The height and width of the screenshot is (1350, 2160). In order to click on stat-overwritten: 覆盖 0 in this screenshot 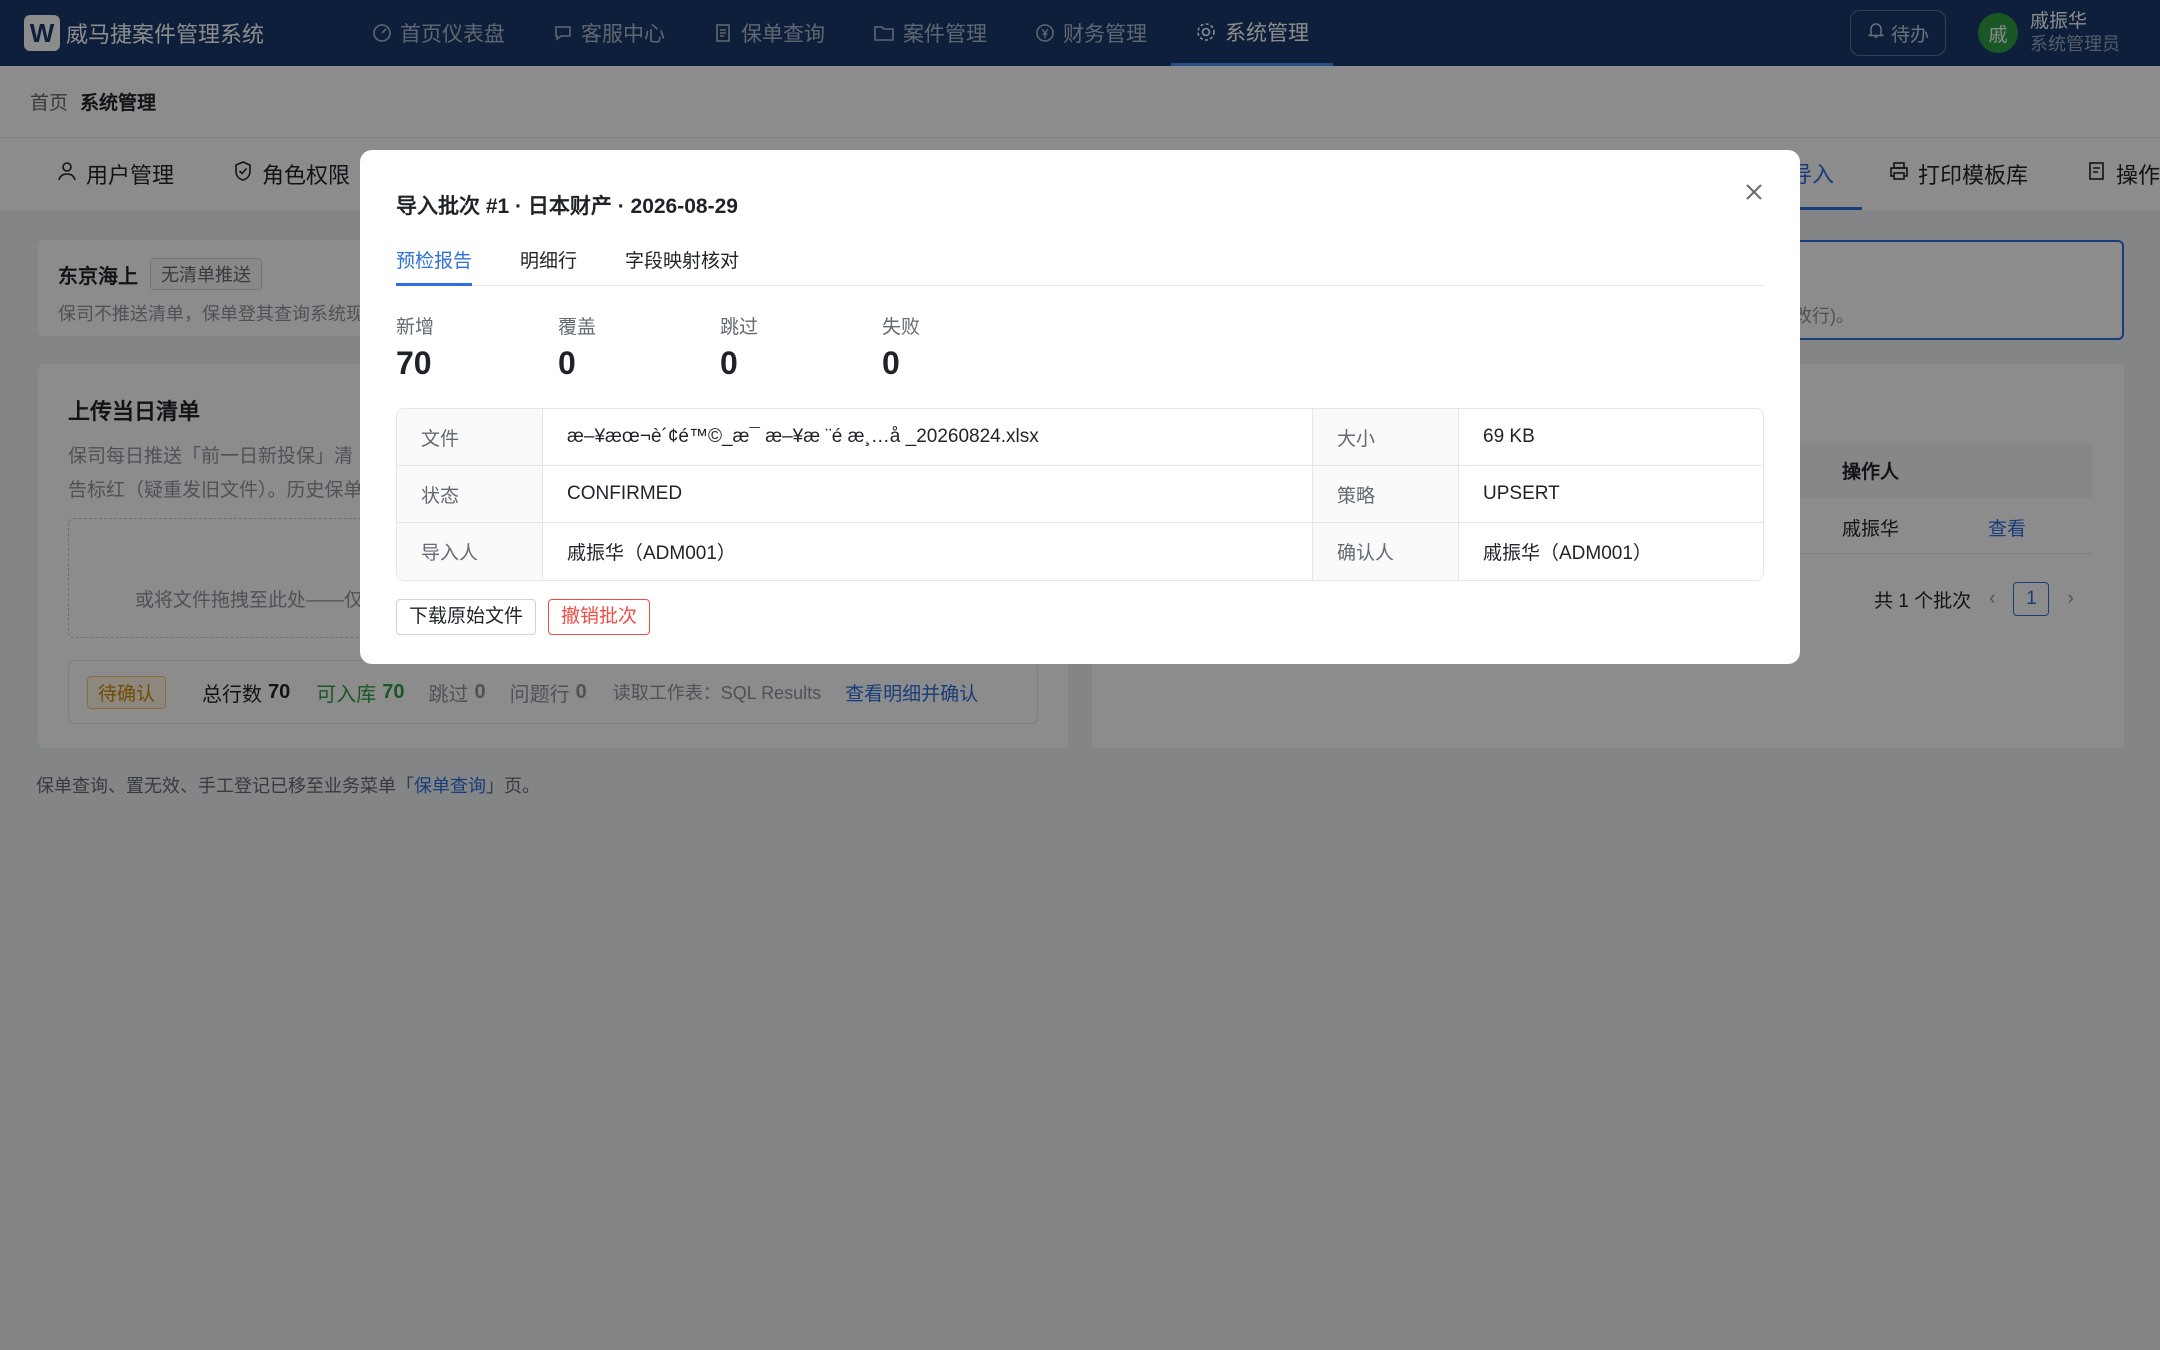, I will do `click(639, 347)`.